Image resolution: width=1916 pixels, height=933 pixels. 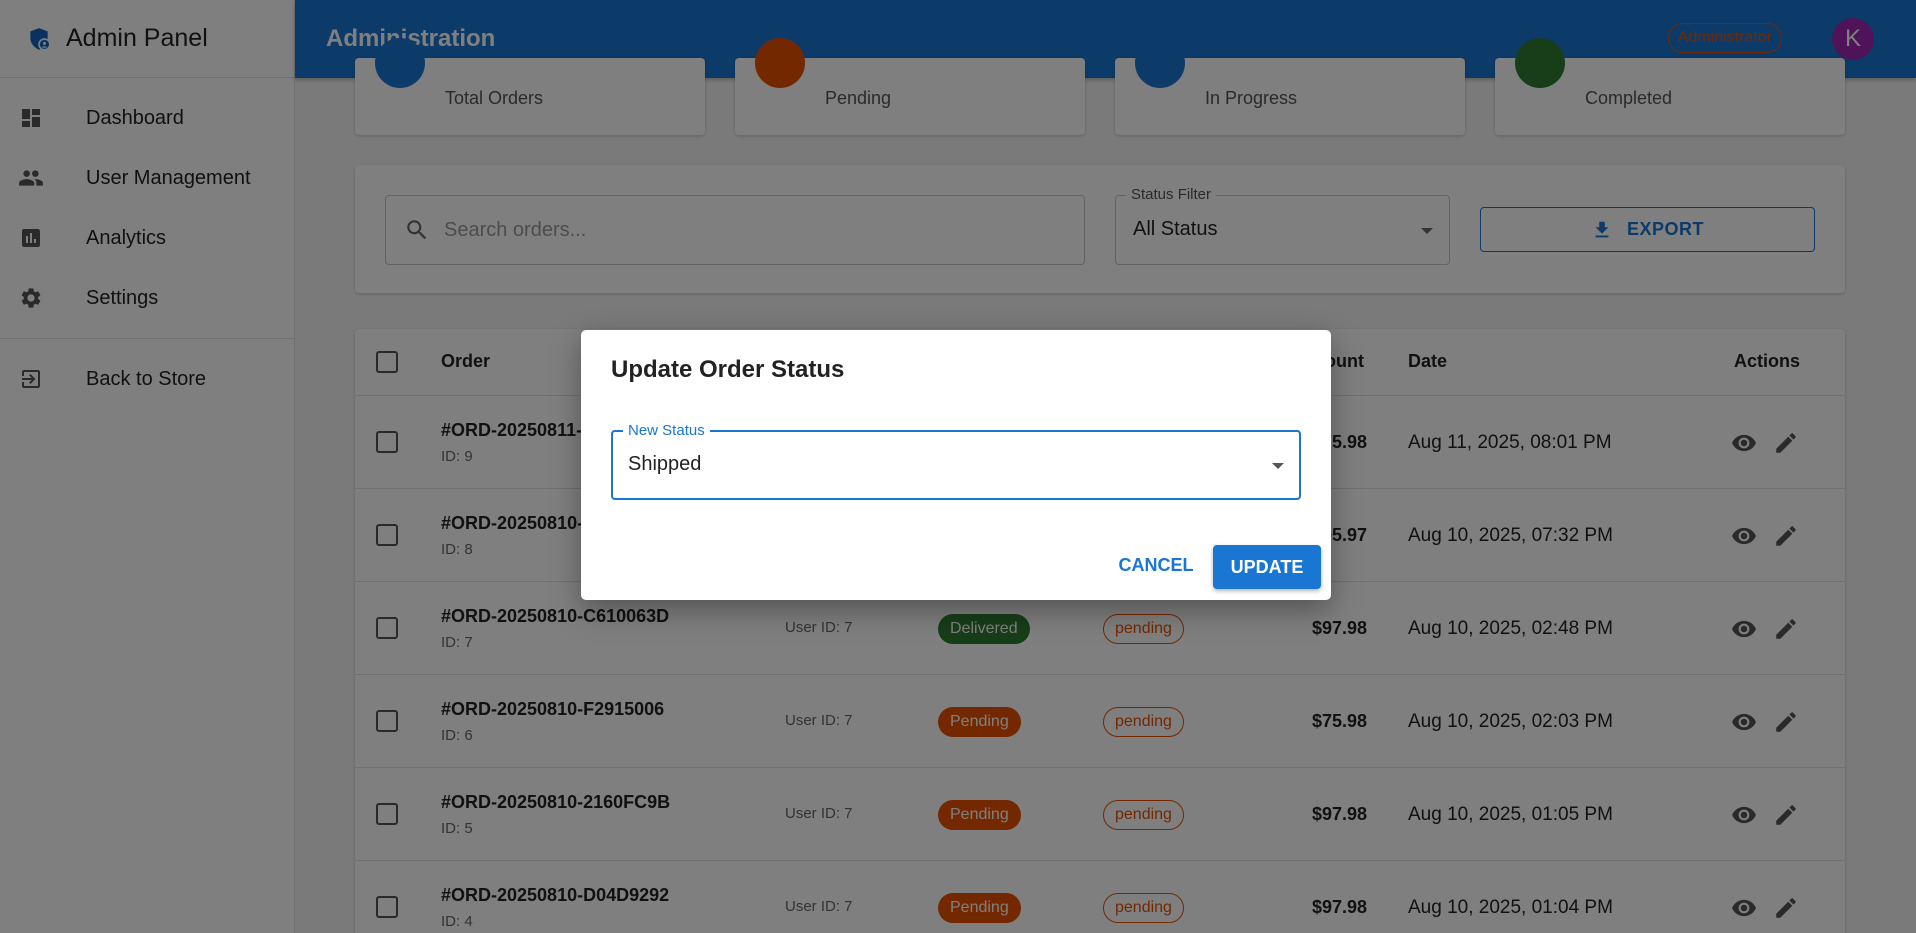 I want to click on new-status-label: New Status, so click(x=666, y=430).